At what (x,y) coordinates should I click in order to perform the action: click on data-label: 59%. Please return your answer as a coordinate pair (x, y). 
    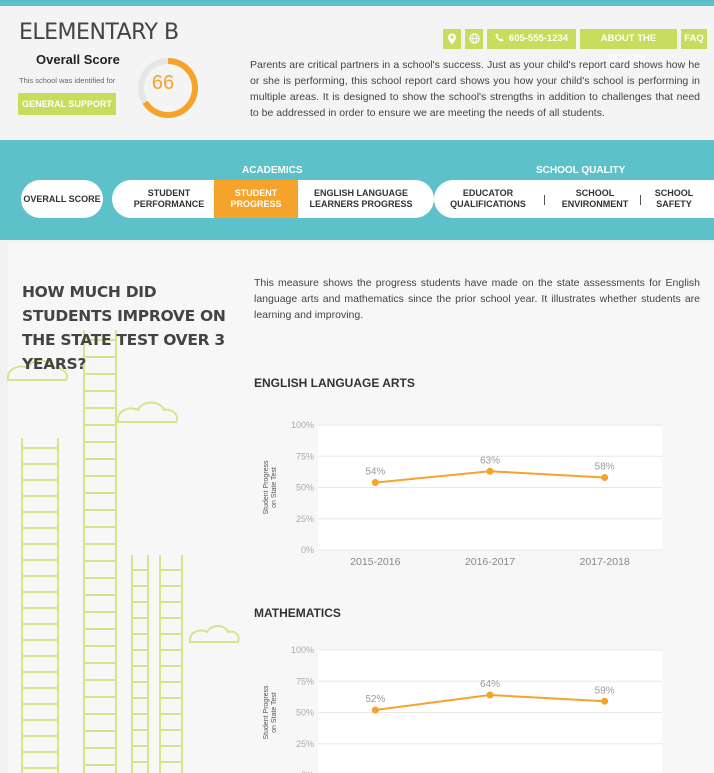
    Looking at the image, I should click on (605, 690).